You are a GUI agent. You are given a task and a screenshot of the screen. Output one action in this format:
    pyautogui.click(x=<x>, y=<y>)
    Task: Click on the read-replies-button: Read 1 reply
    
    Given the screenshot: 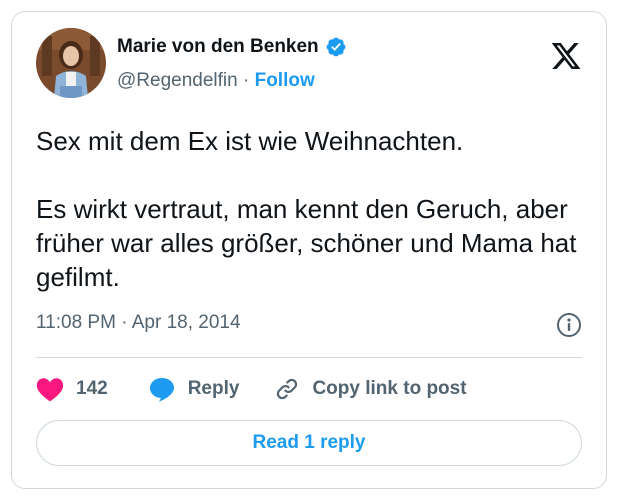 What is the action you would take?
    pyautogui.click(x=309, y=443)
    